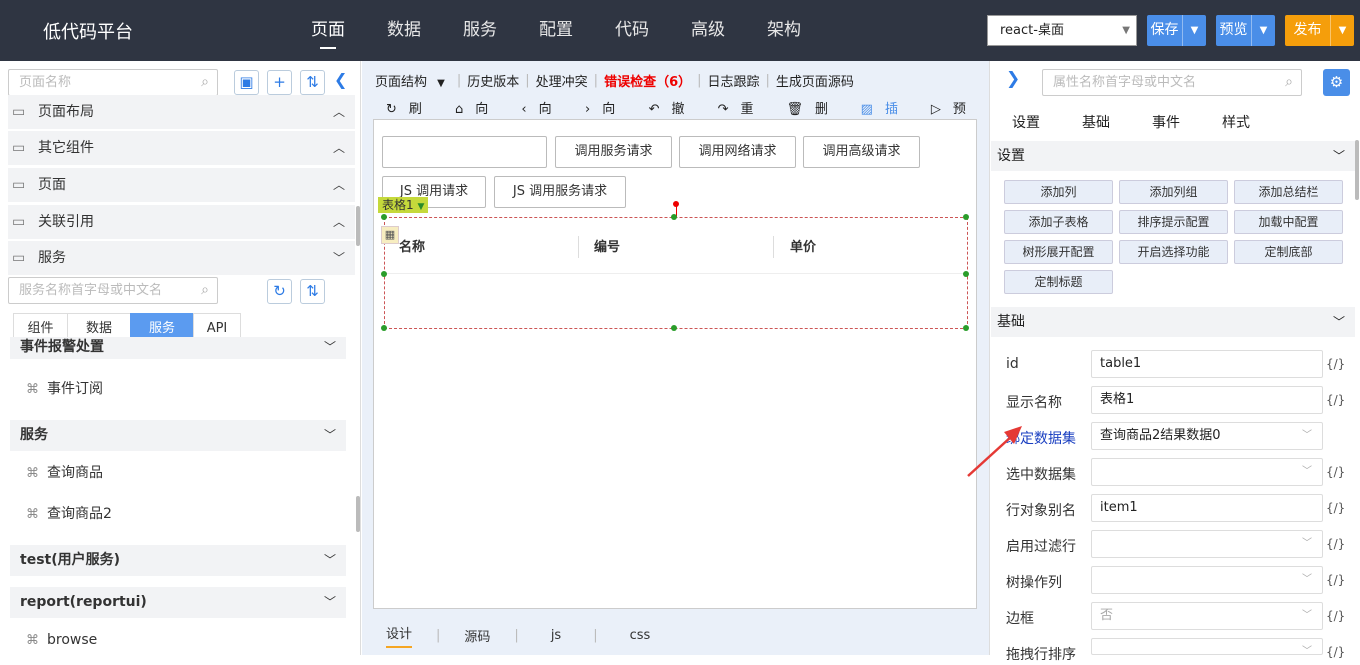  What do you see at coordinates (640, 635) in the screenshot?
I see `tab-css: css` at bounding box center [640, 635].